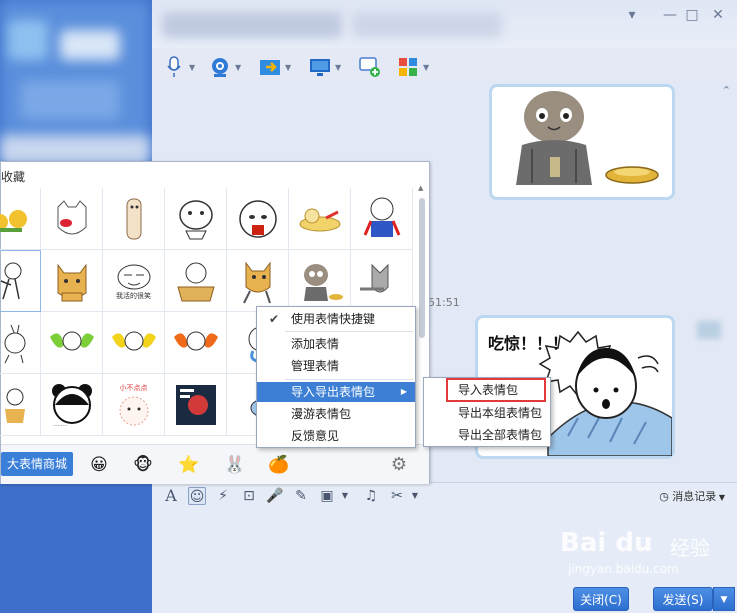 Image resolution: width=737 pixels, height=613 pixels. Describe the element at coordinates (528, 343) in the screenshot. I see `sticker-caption: 吃惊！！！` at that location.